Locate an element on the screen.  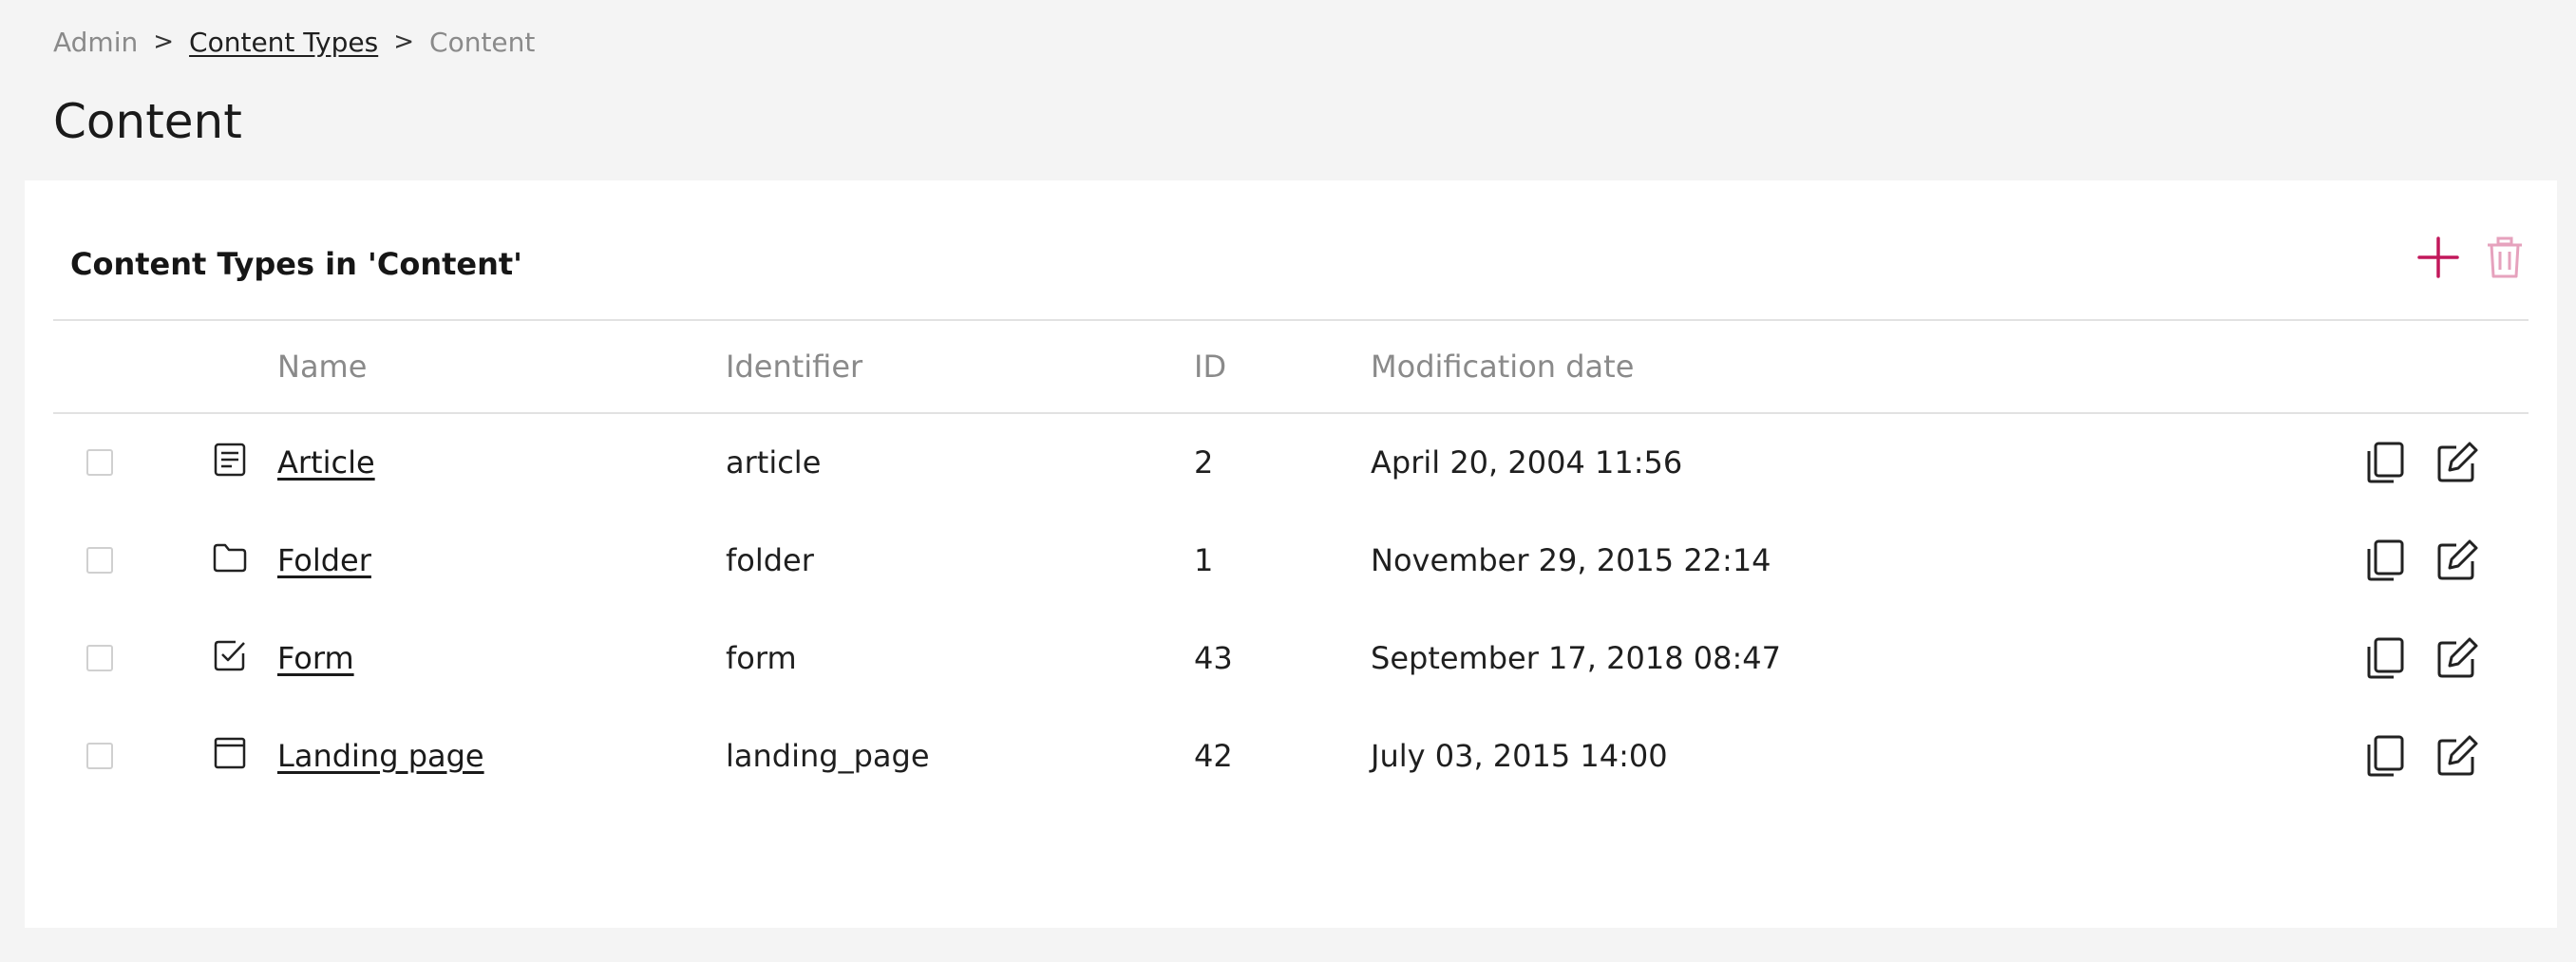
table-row: Form form 43 September 17, 2018 08:47 is located at coordinates (1291, 658).